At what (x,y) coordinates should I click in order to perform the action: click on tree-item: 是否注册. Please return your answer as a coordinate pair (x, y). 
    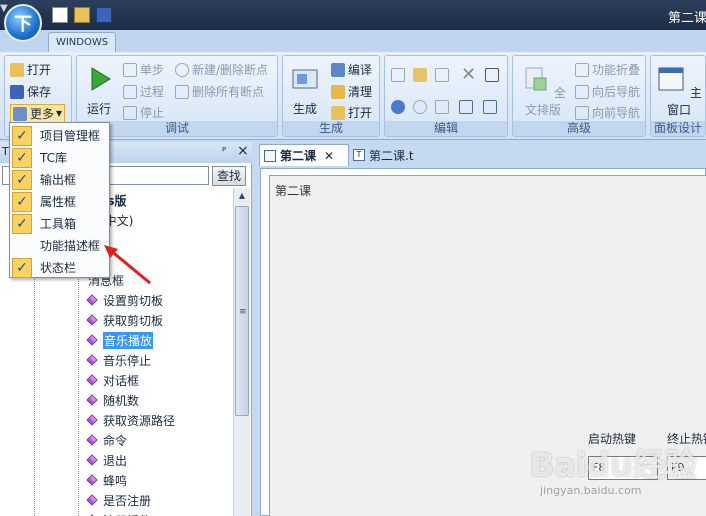
    Looking at the image, I should click on (119, 500).